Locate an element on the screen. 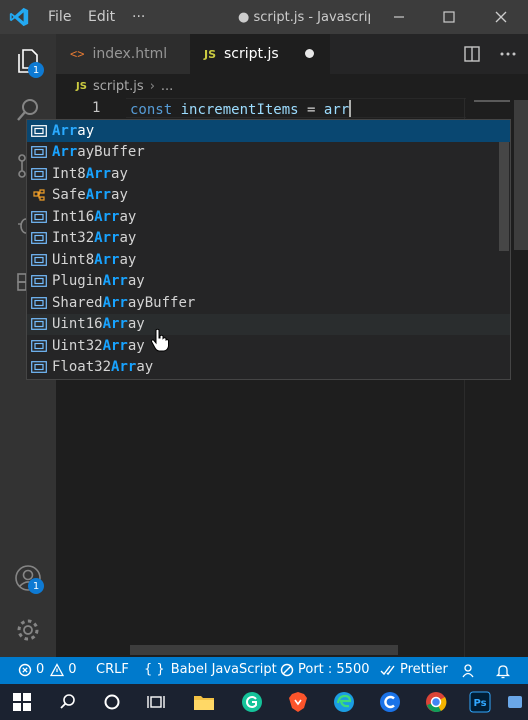  grammarly-button is located at coordinates (252, 702).